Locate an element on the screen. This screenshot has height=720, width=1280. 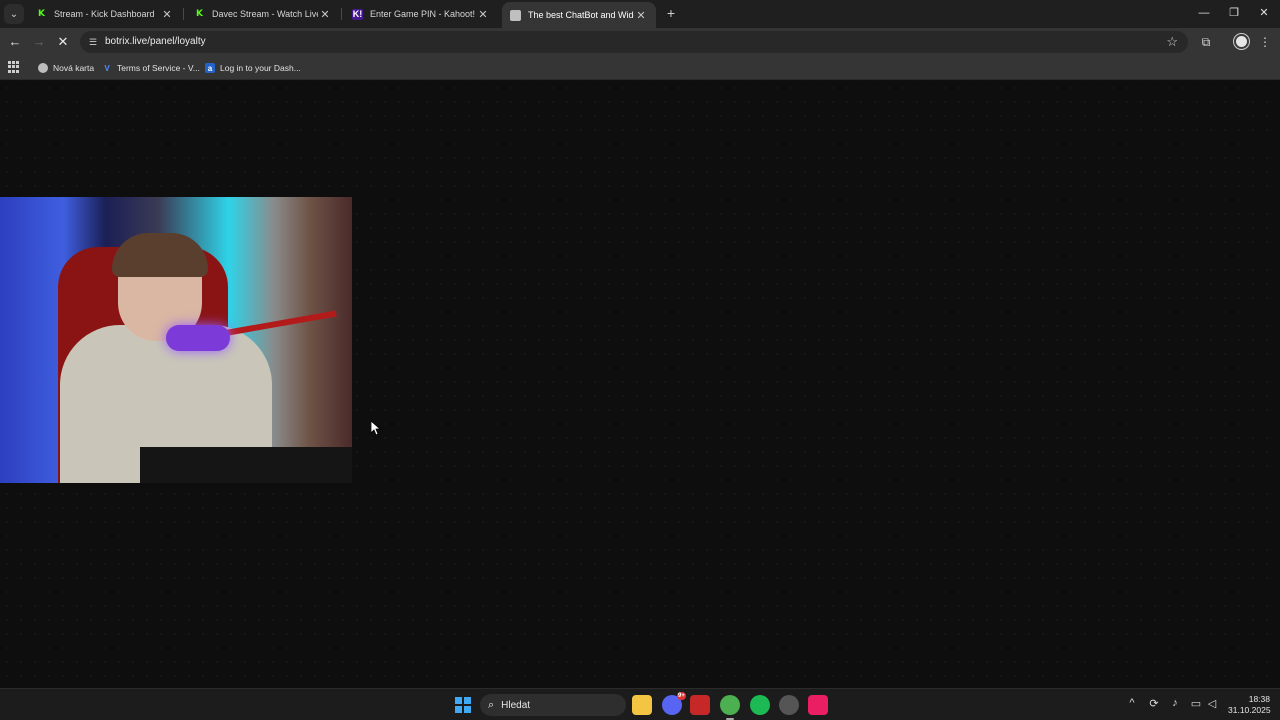
tray-chevron-up-icon: ^ is located at coordinates (1132, 703).